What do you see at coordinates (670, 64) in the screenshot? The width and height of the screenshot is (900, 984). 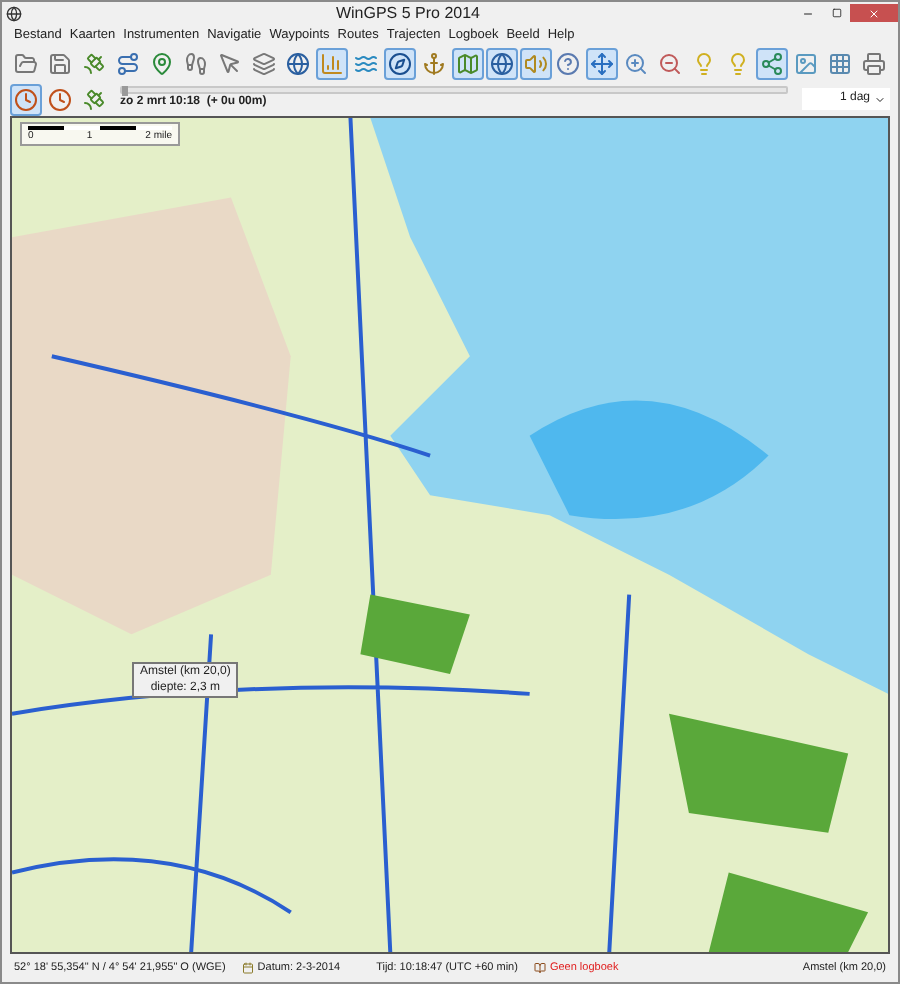 I see `zoom-out-icon` at bounding box center [670, 64].